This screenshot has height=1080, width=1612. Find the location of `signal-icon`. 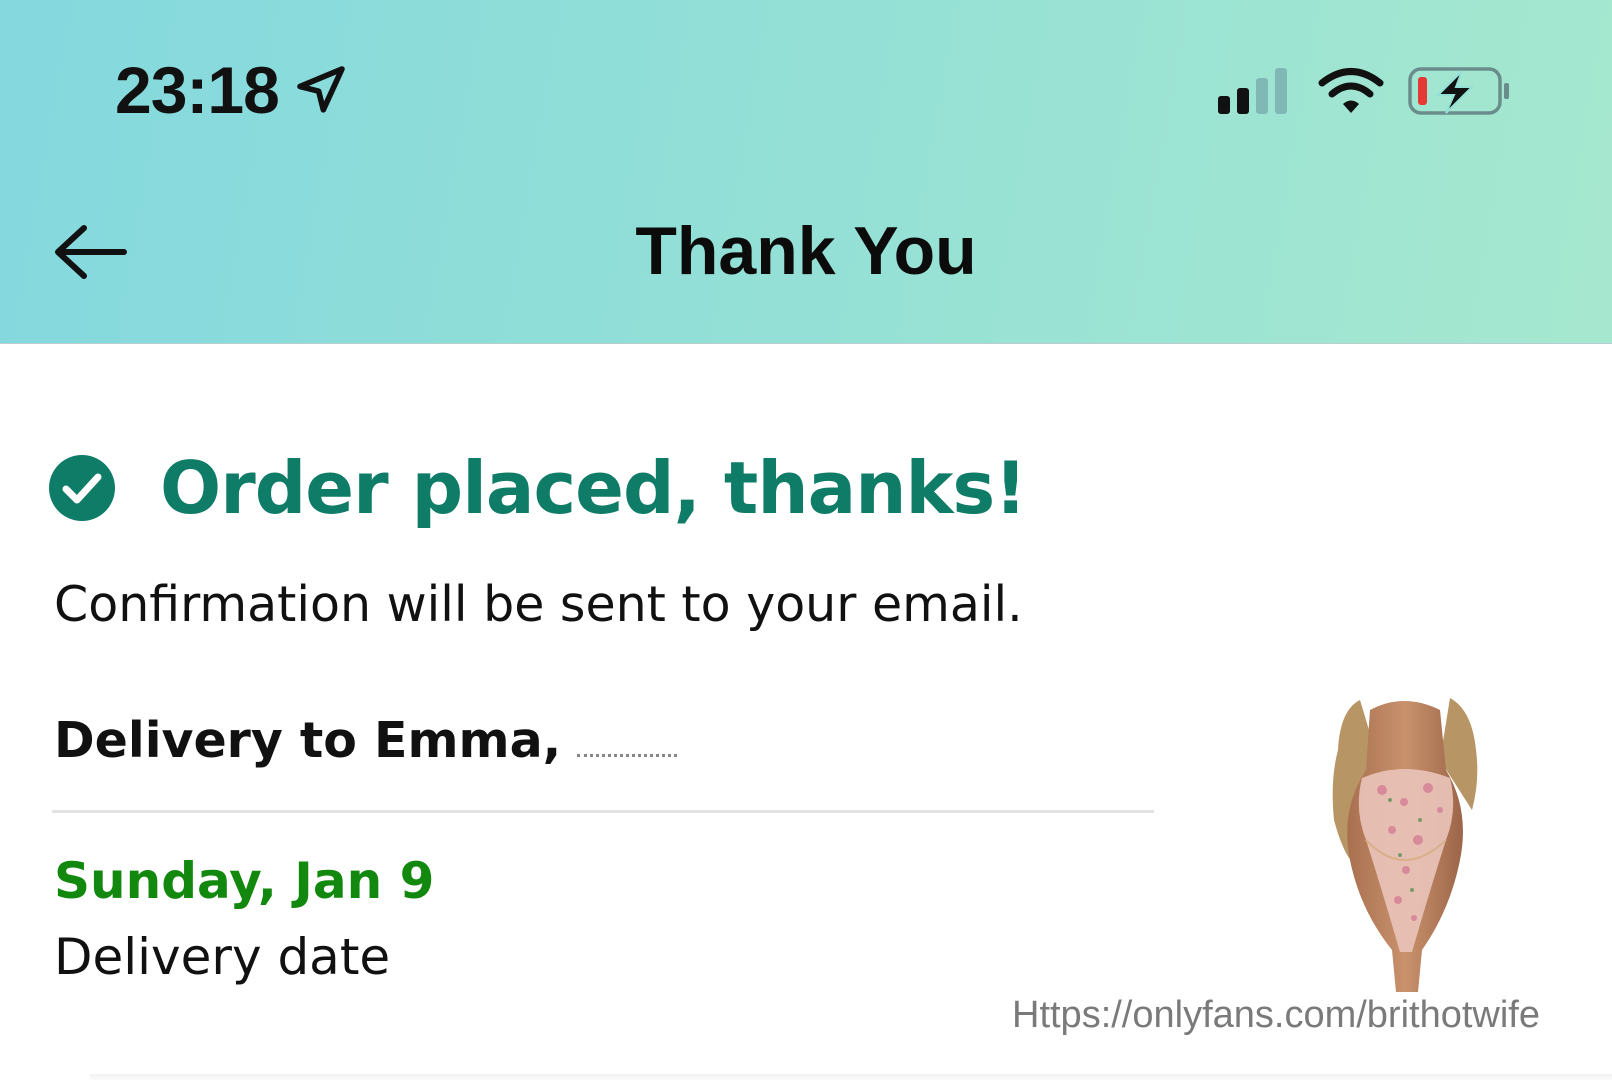

signal-icon is located at coordinates (1252, 91).